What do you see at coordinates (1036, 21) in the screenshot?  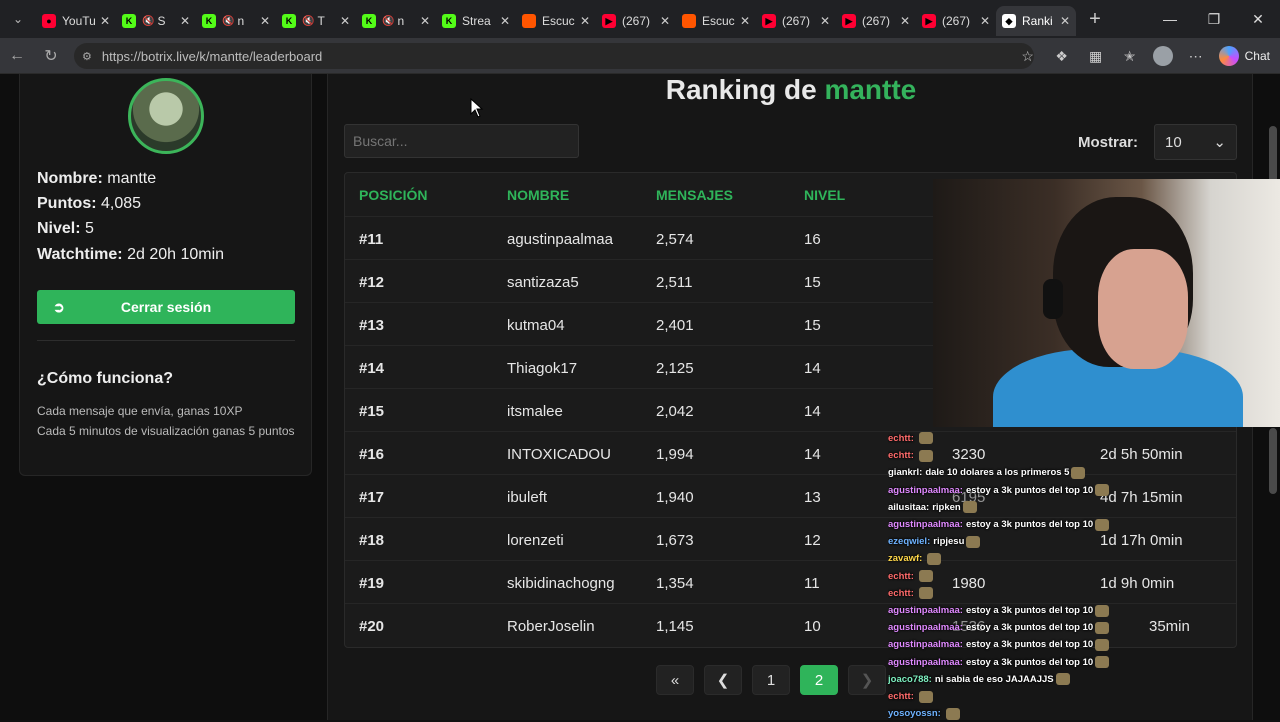 I see `browser-tab: ◆ Ranki ✕` at bounding box center [1036, 21].